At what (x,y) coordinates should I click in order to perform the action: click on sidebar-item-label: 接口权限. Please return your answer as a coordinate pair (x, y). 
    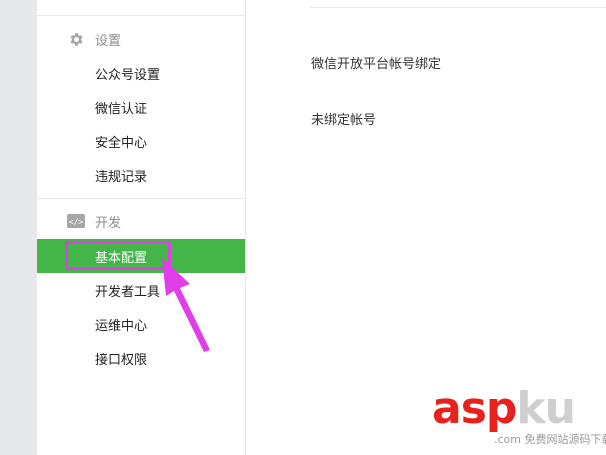
    Looking at the image, I should click on (121, 360).